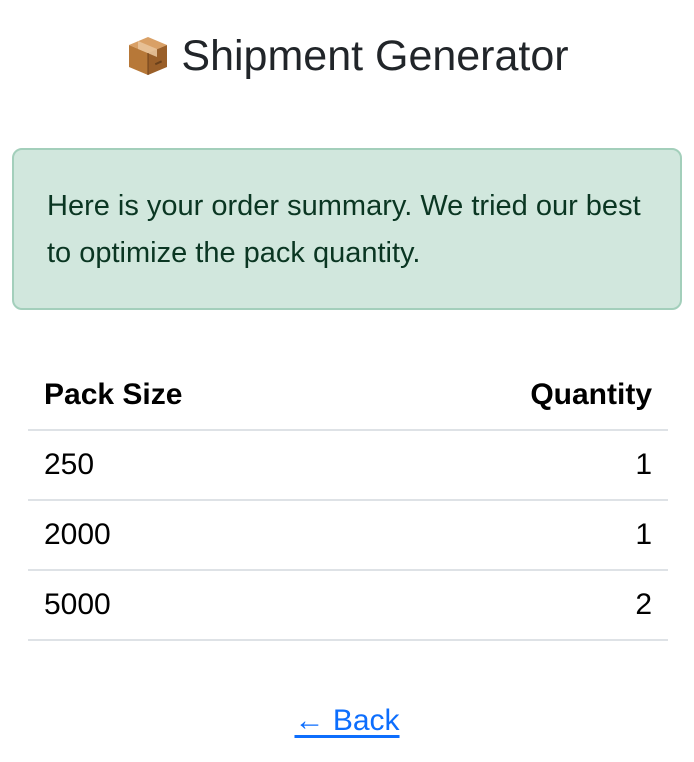 The height and width of the screenshot is (762, 694). I want to click on quantity-cell: 2, so click(516, 605).